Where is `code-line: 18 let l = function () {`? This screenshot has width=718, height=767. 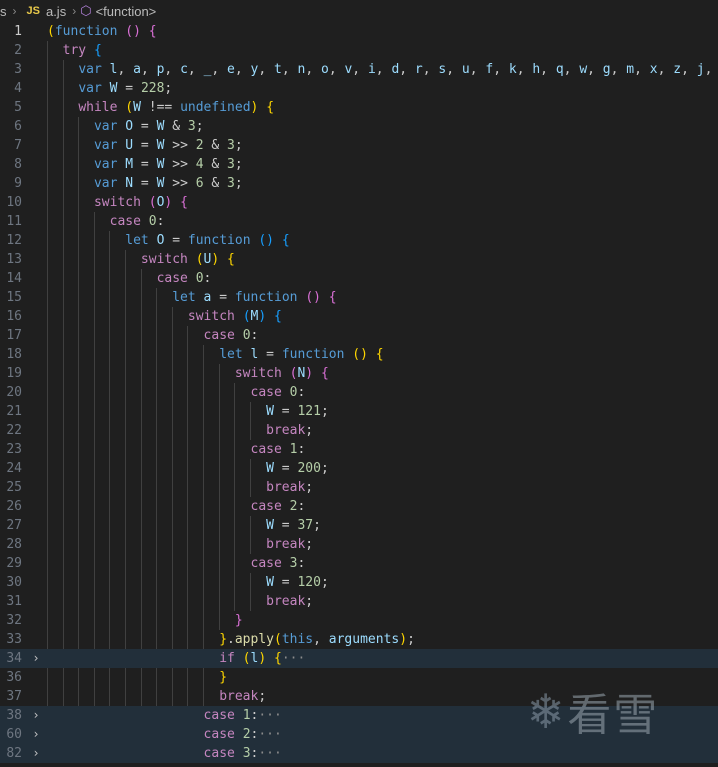 code-line: 18 let l = function () { is located at coordinates (359, 354).